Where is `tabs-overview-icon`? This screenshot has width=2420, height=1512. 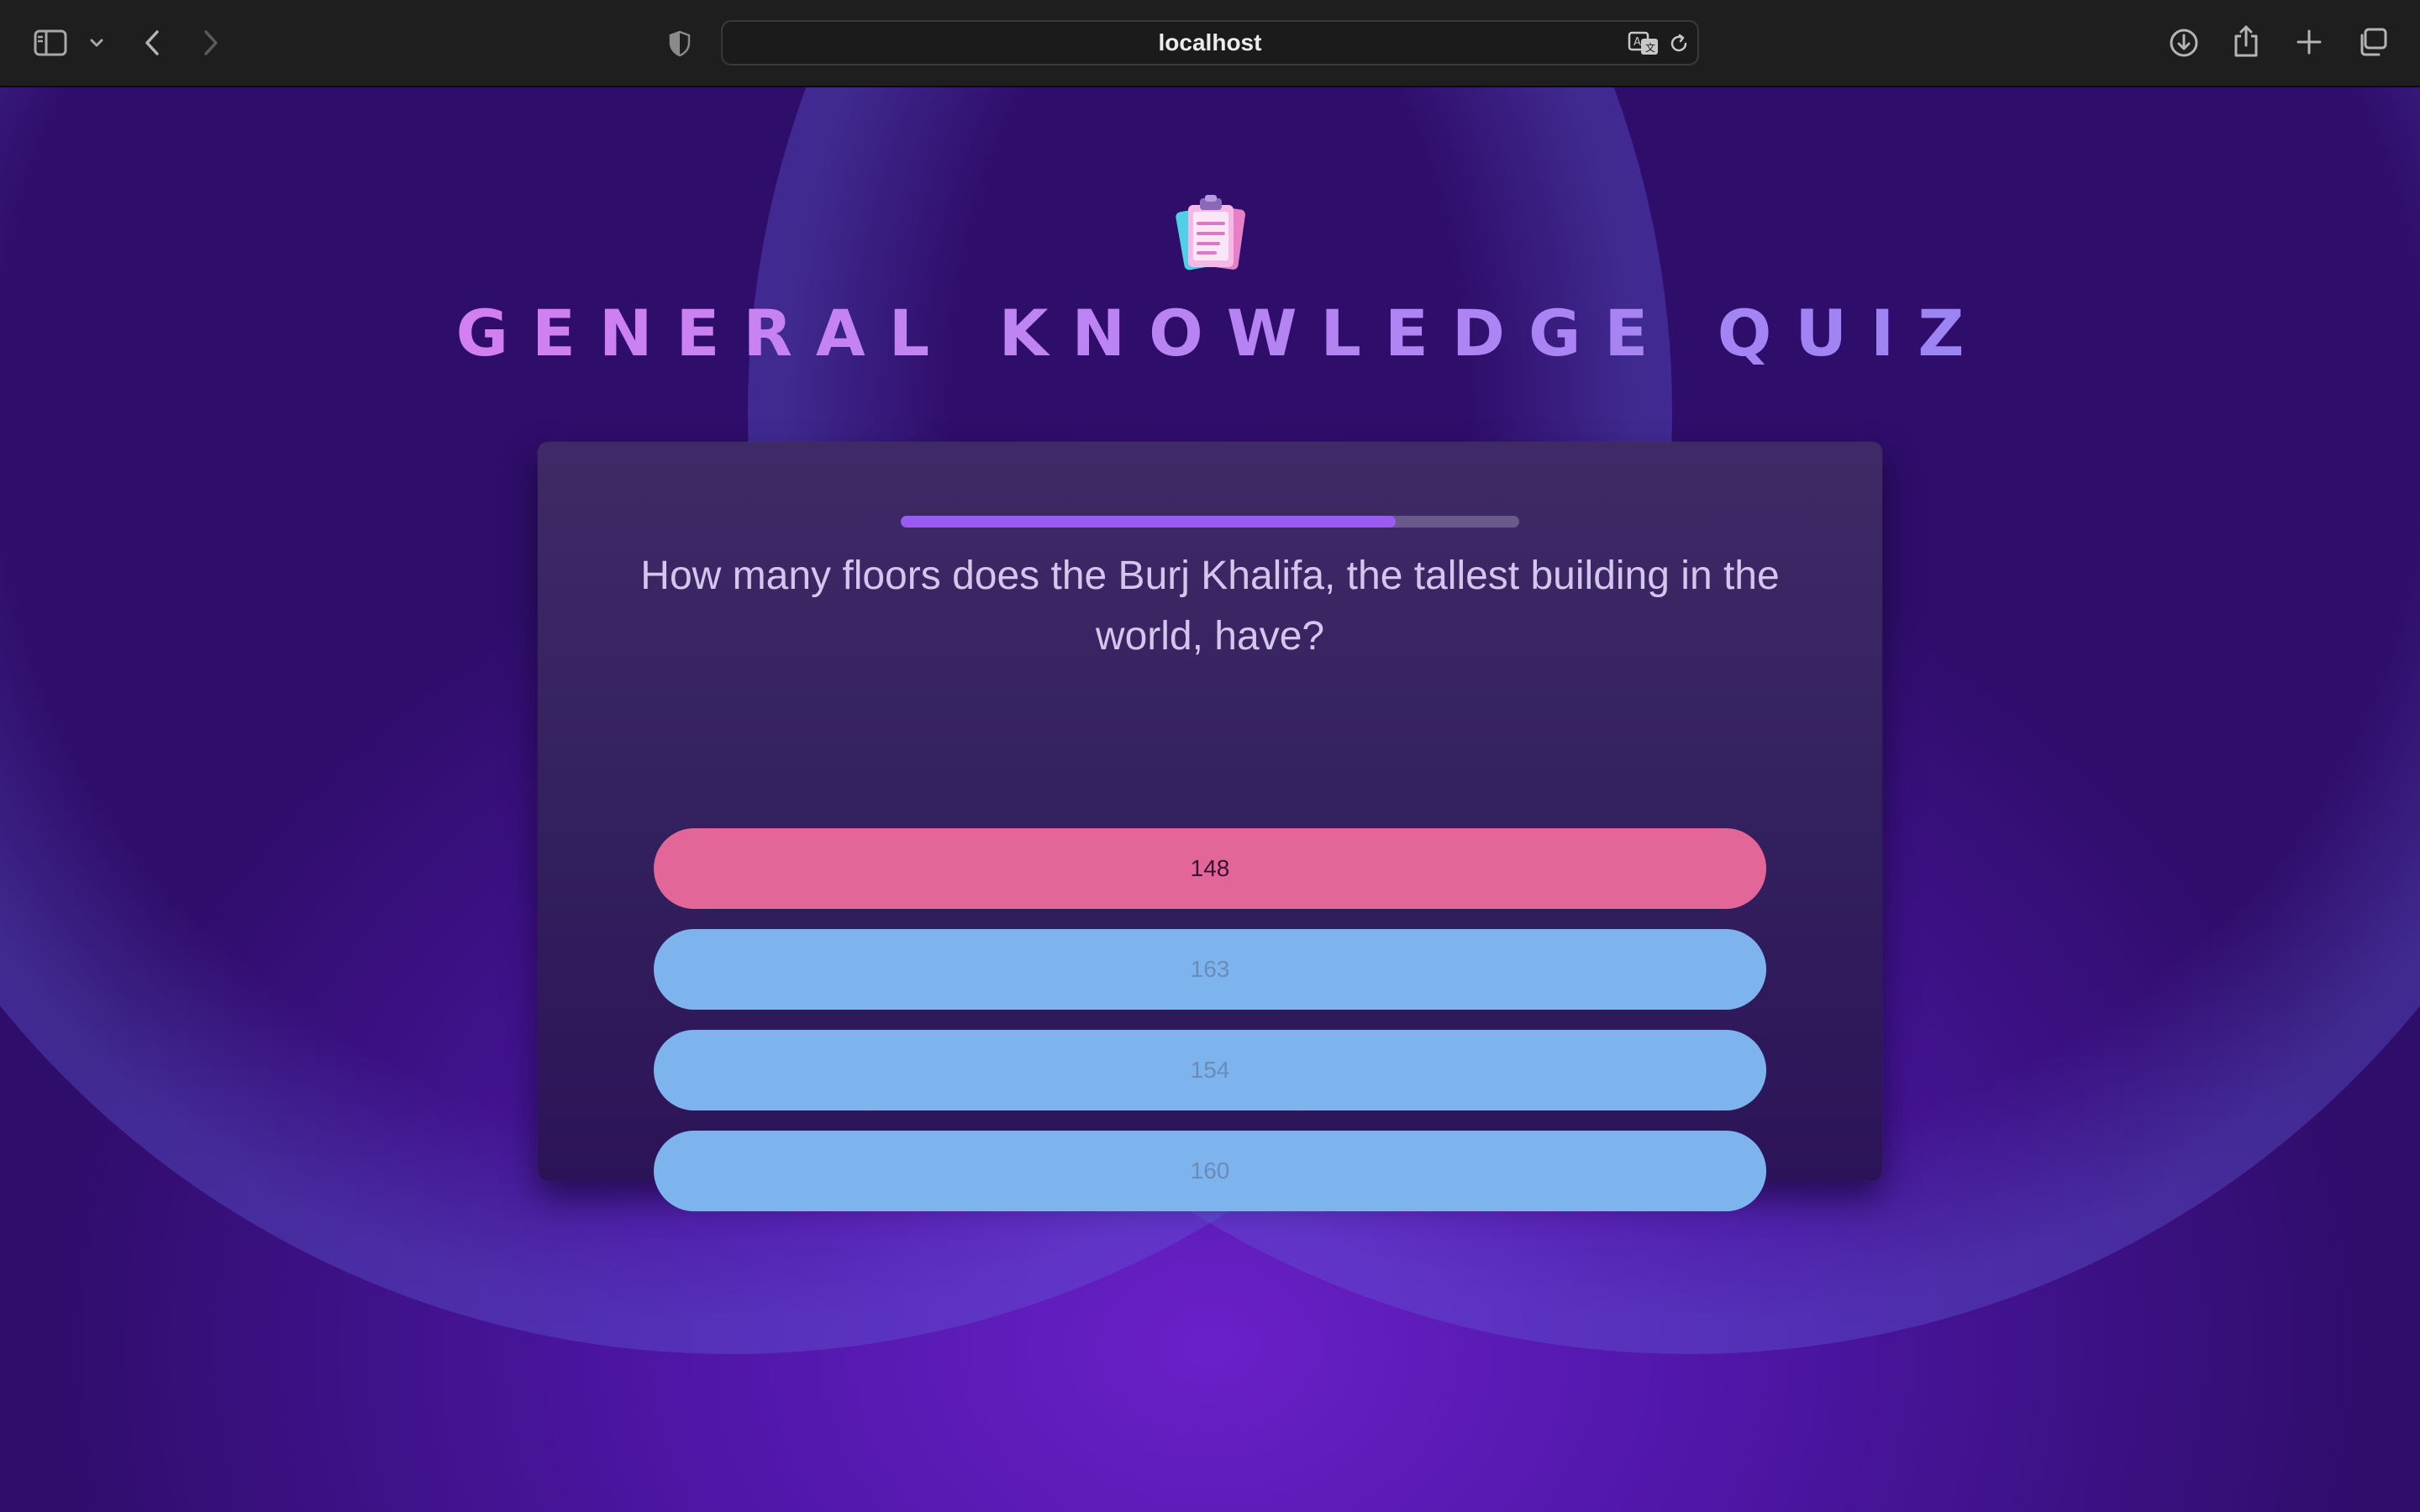
tabs-overview-icon is located at coordinates (2372, 42).